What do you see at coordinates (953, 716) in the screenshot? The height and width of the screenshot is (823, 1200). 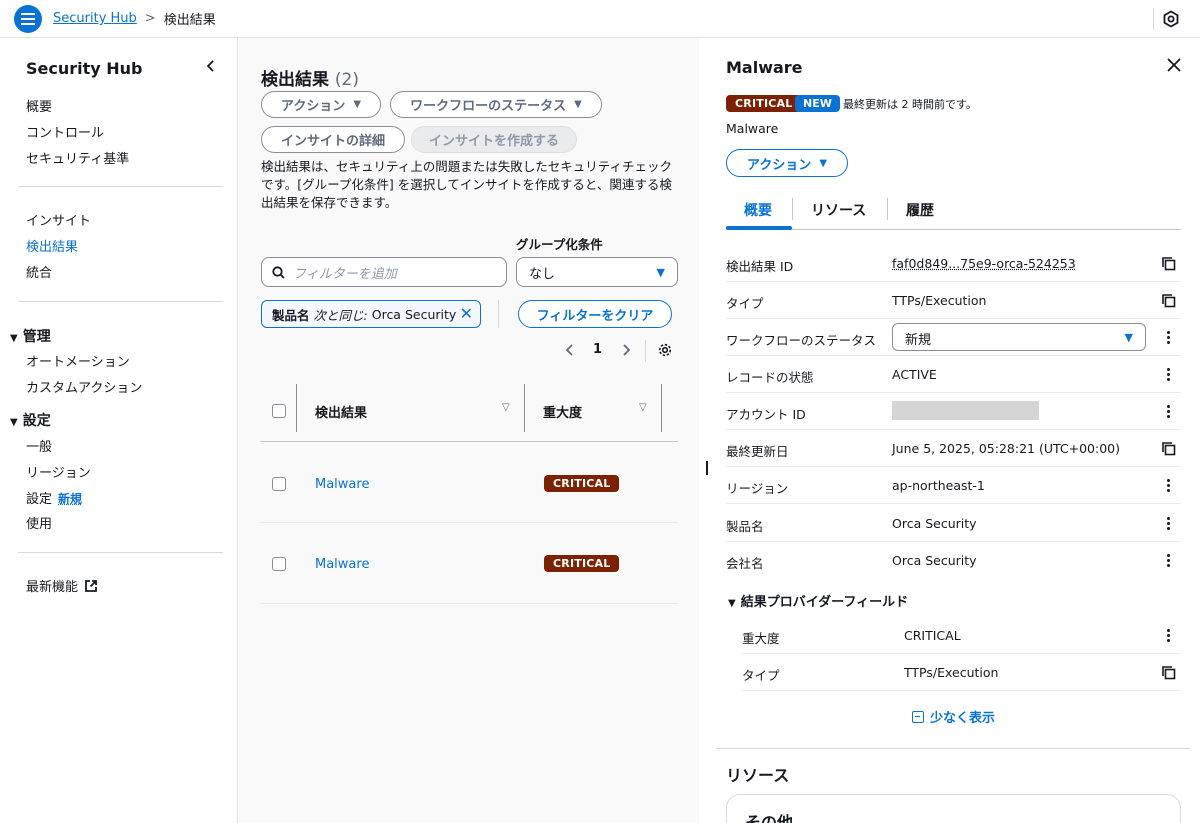 I see `show-less-button: 少なく表示` at bounding box center [953, 716].